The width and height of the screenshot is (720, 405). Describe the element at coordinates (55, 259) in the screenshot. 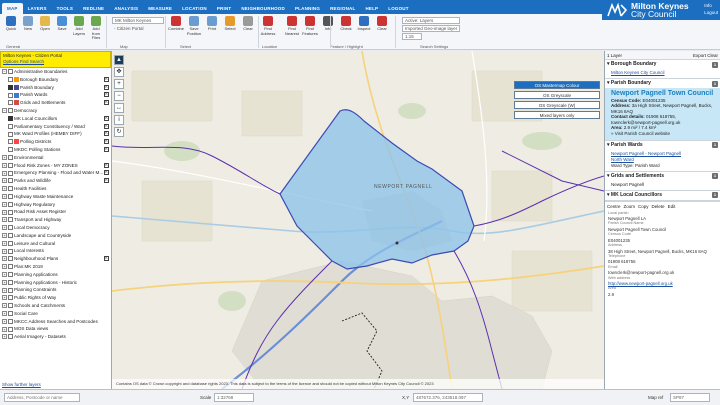

I see `layer-tree-item: + Neighbourhood Plans K` at that location.